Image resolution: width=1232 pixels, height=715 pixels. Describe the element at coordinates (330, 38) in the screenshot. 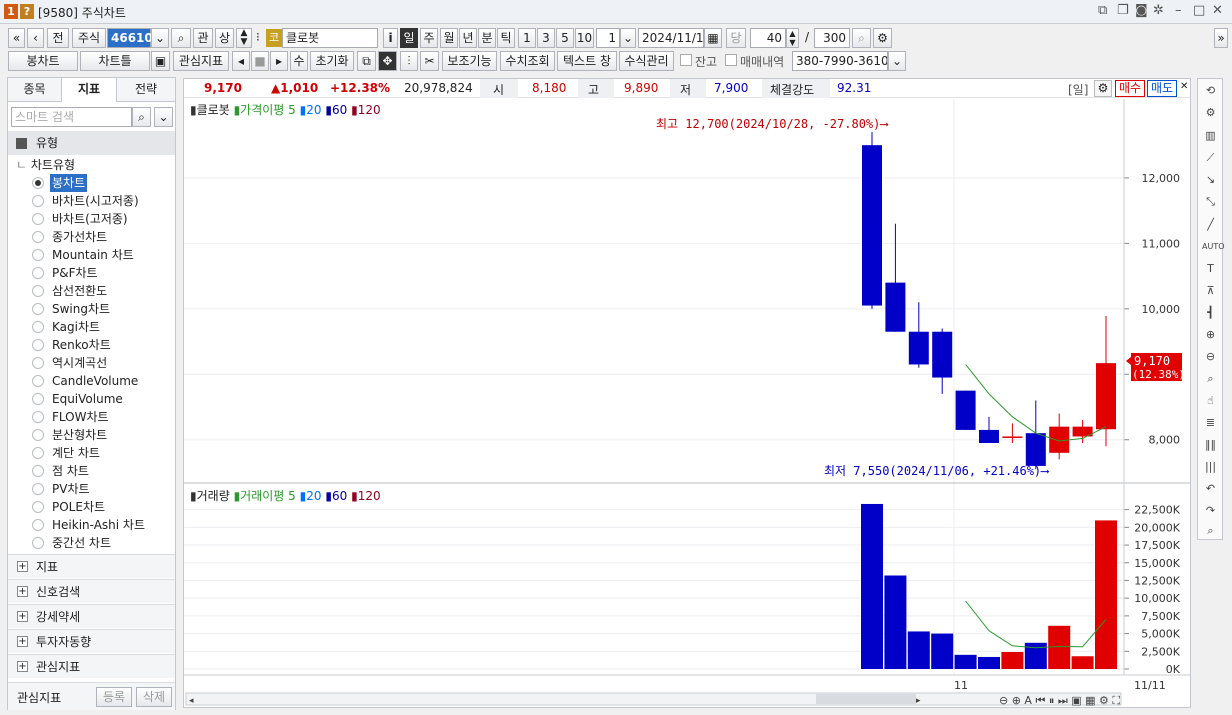

I see `stock-name-field: 클로봇` at that location.